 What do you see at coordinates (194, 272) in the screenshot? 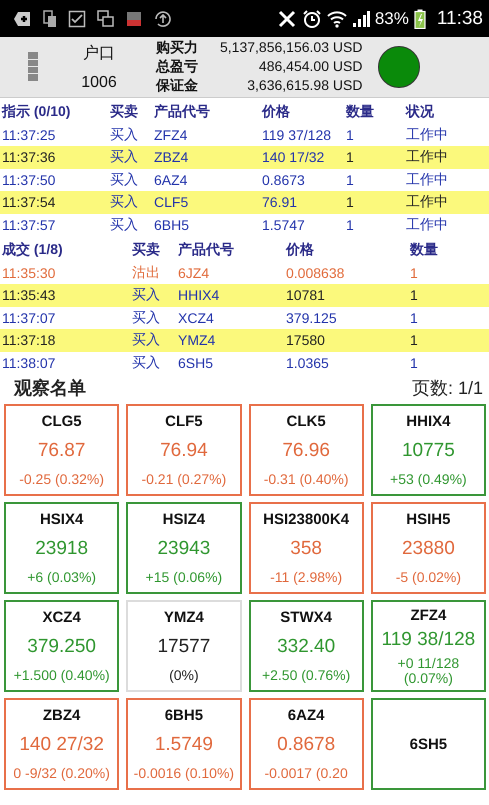
I see `table-cell-text: 6JZ4` at bounding box center [194, 272].